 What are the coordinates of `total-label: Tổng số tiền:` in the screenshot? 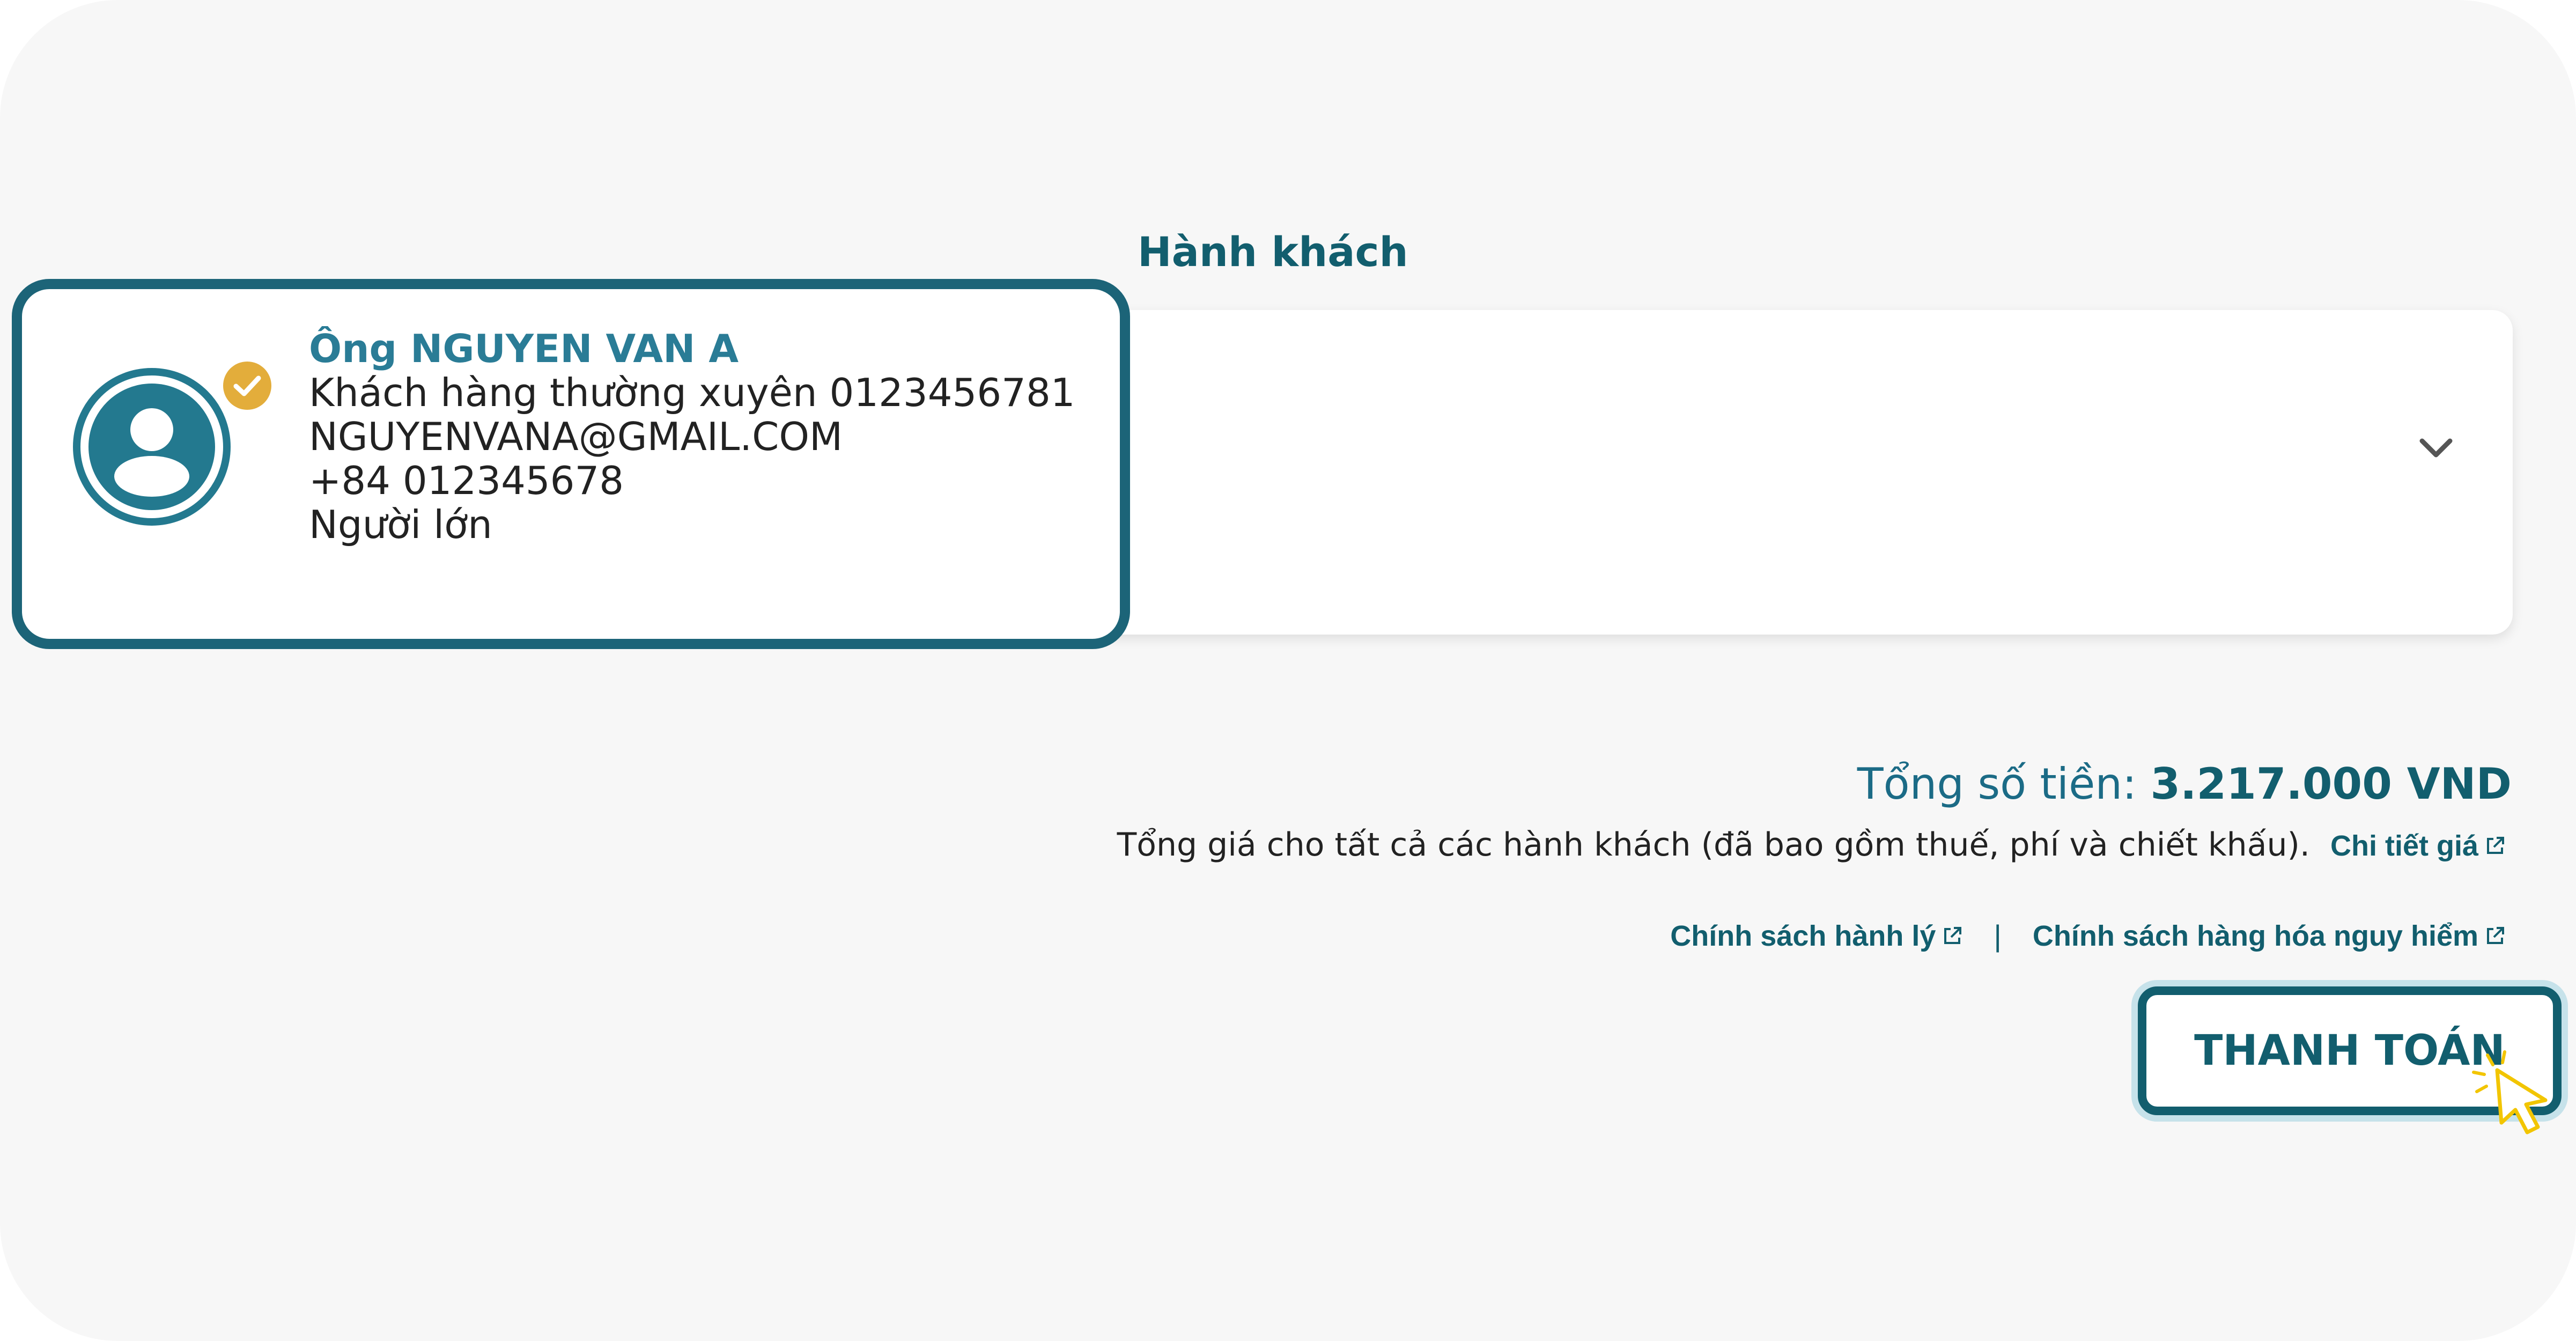 It's located at (1997, 784).